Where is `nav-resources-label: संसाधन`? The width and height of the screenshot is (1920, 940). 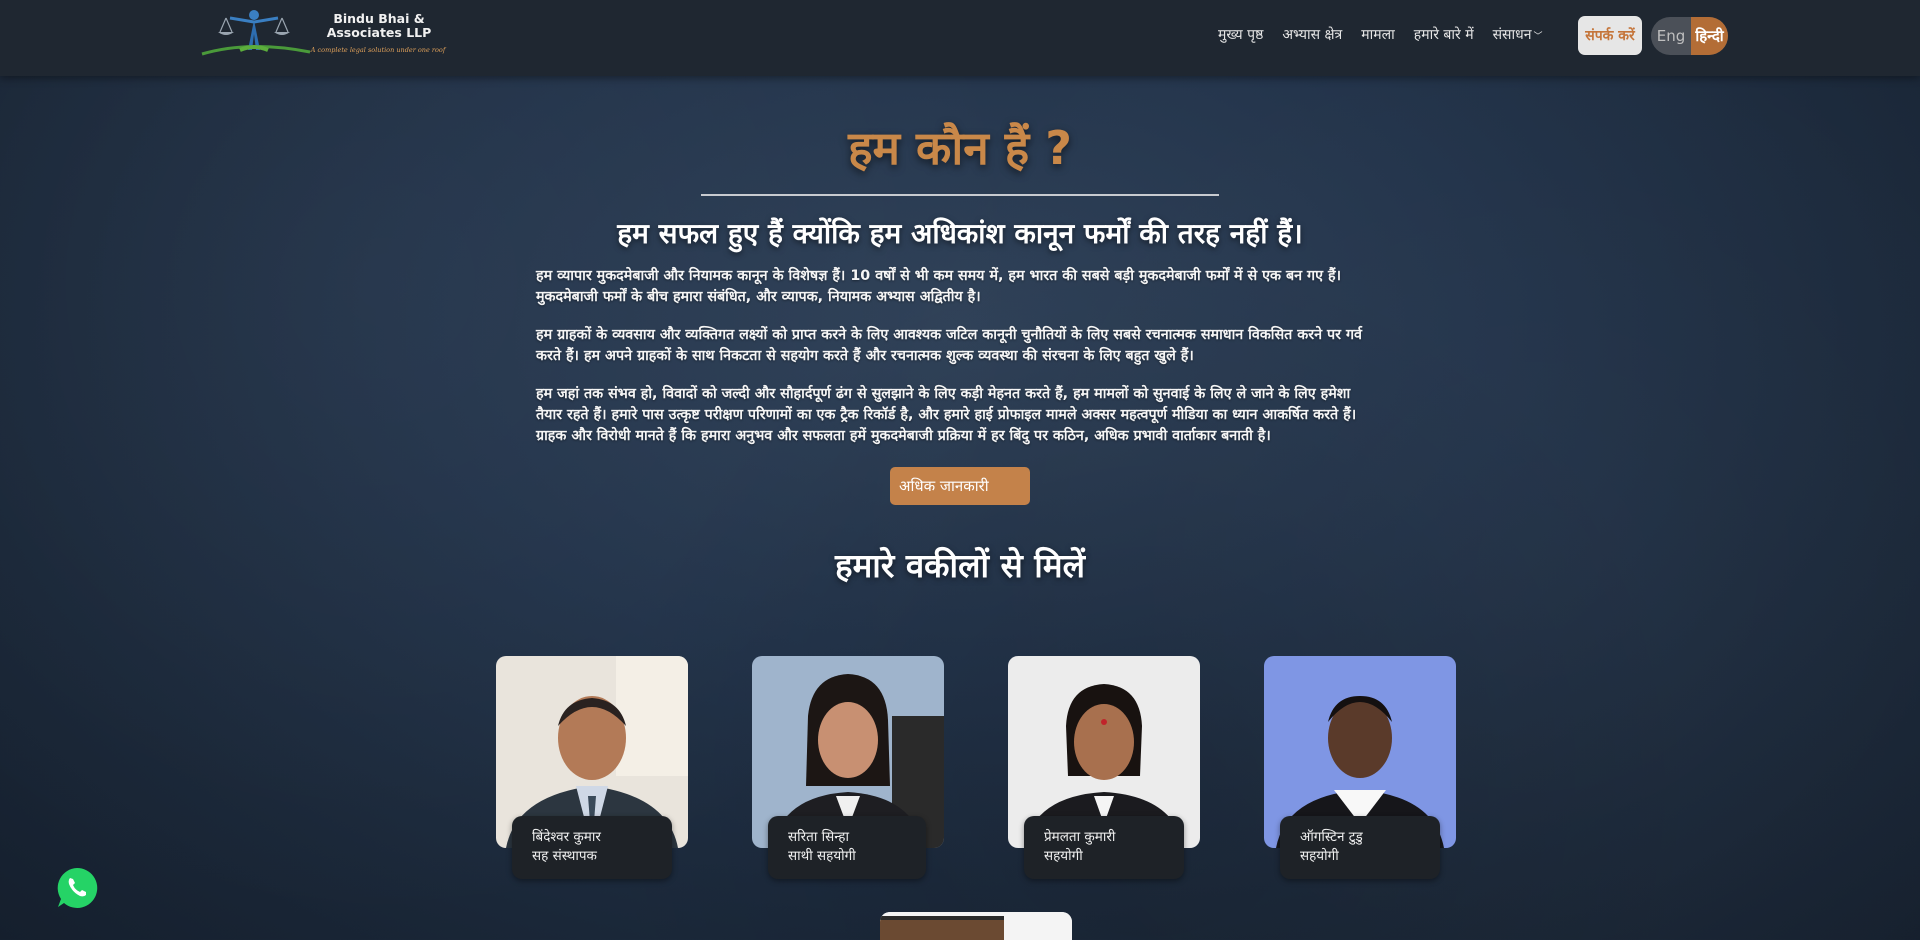 nav-resources-label: संसाधन is located at coordinates (1512, 35).